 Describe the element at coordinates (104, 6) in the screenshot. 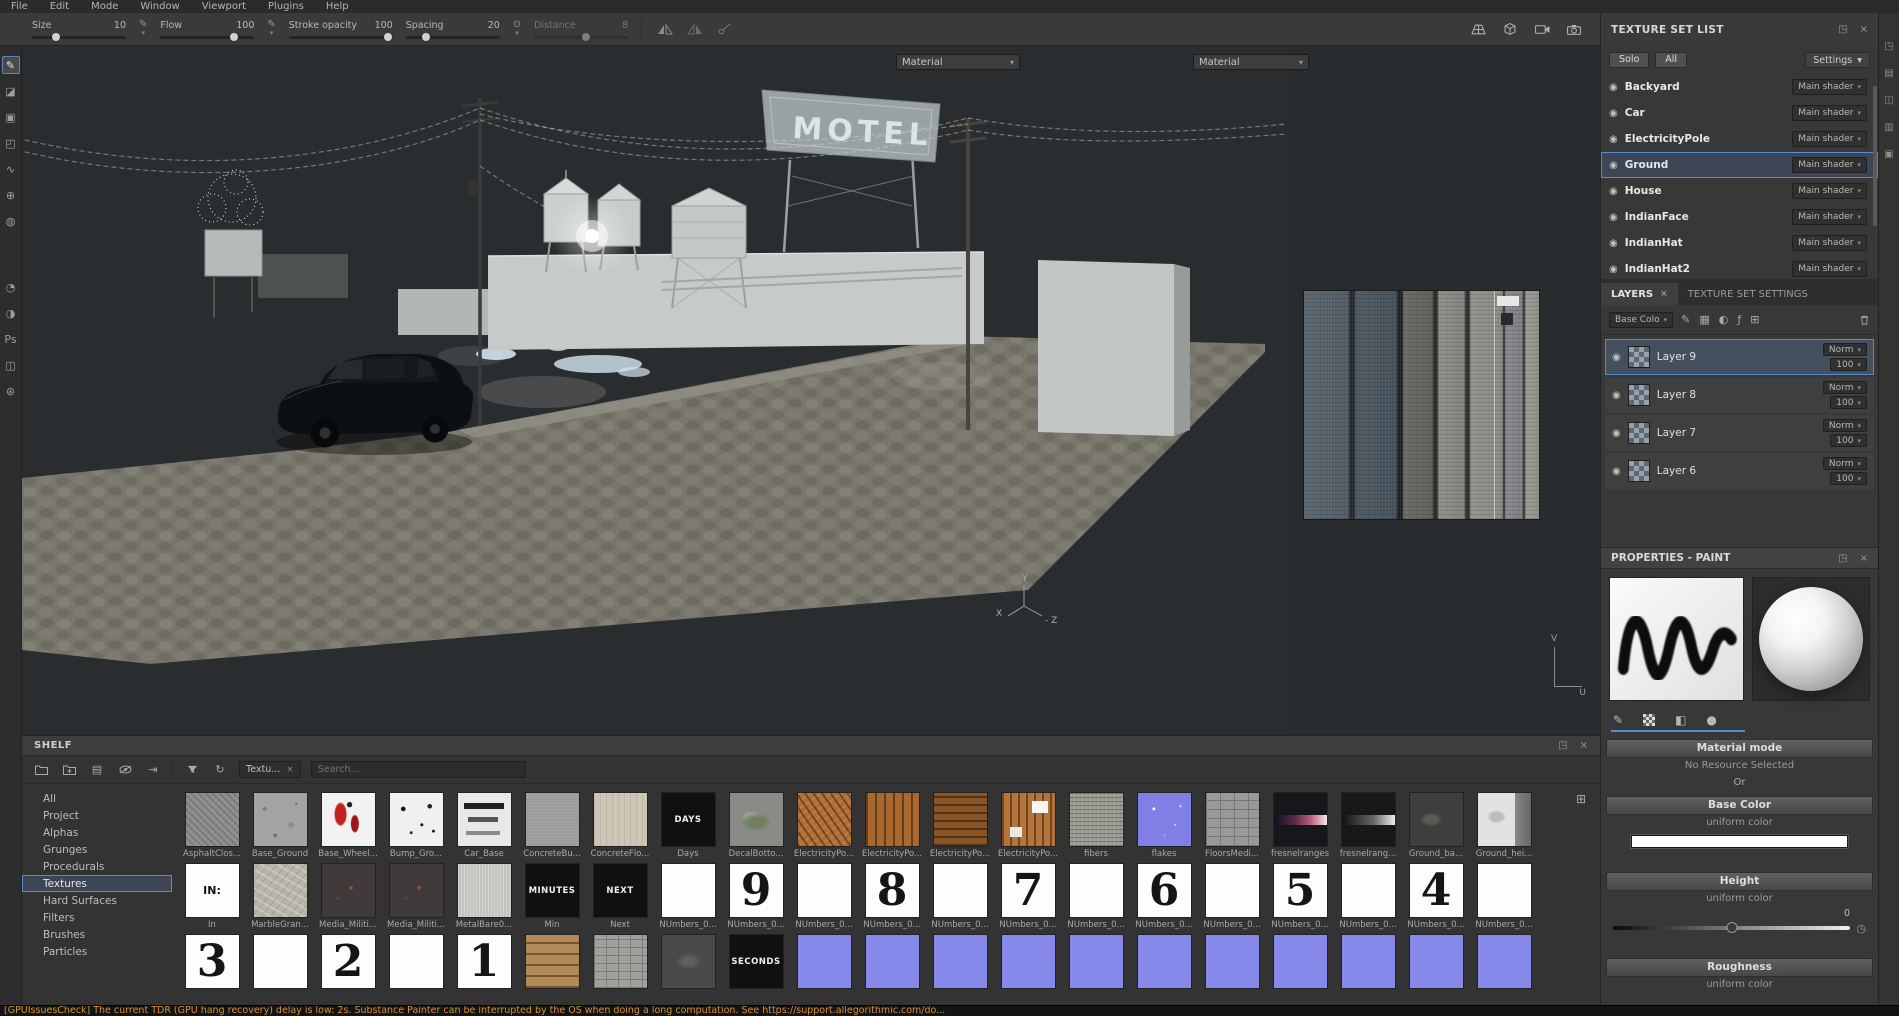

I see `menu-item: Mode` at that location.